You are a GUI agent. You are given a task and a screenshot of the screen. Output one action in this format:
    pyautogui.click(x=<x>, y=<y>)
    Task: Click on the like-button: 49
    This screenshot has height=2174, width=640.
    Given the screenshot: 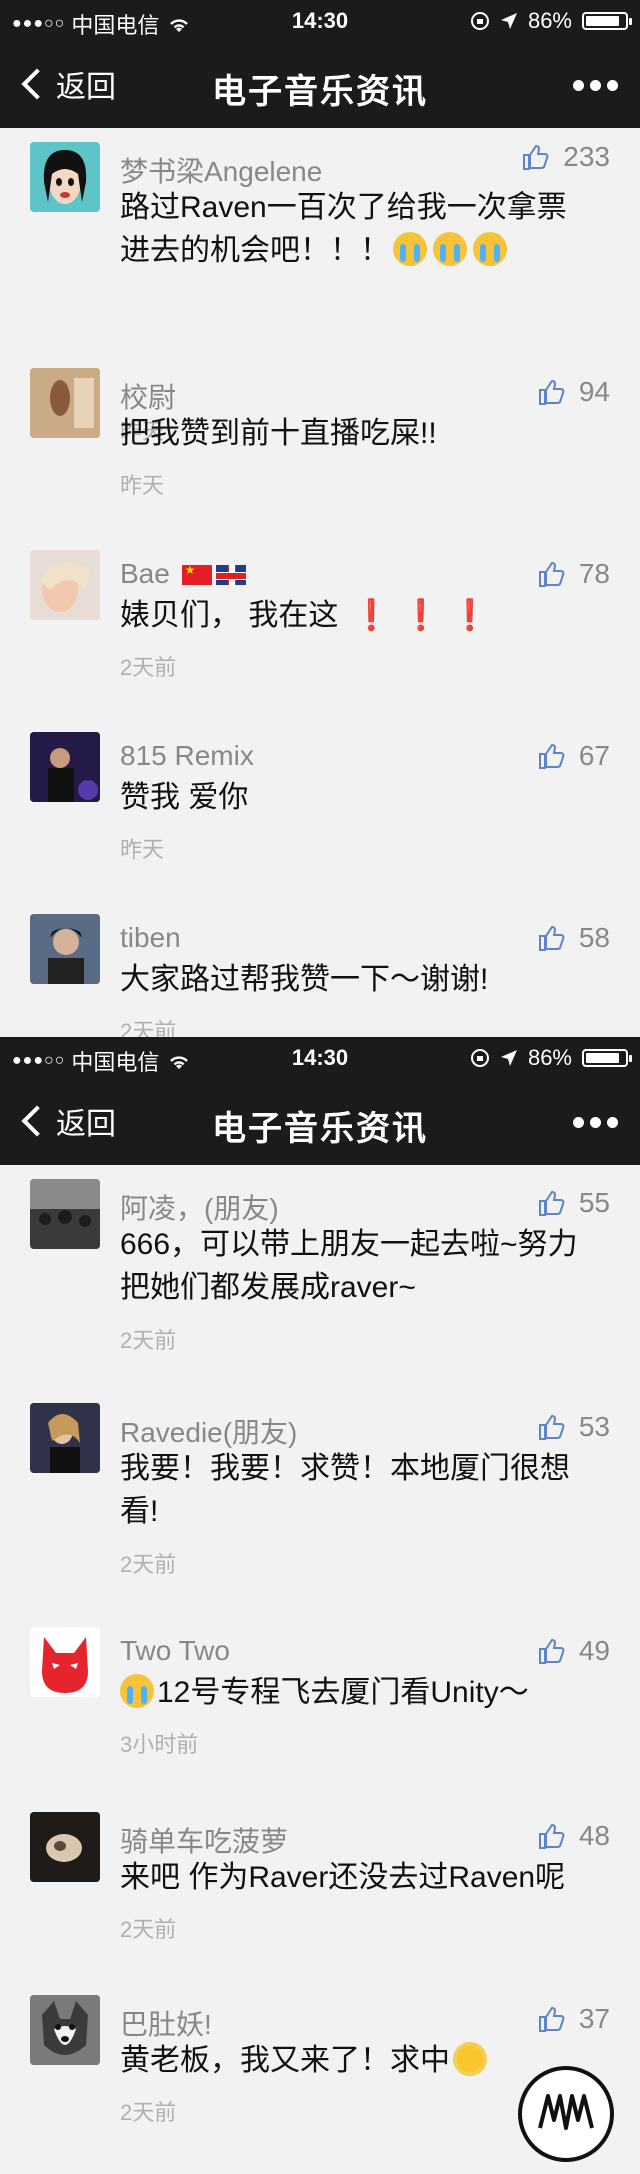 What is the action you would take?
    pyautogui.click(x=573, y=1651)
    